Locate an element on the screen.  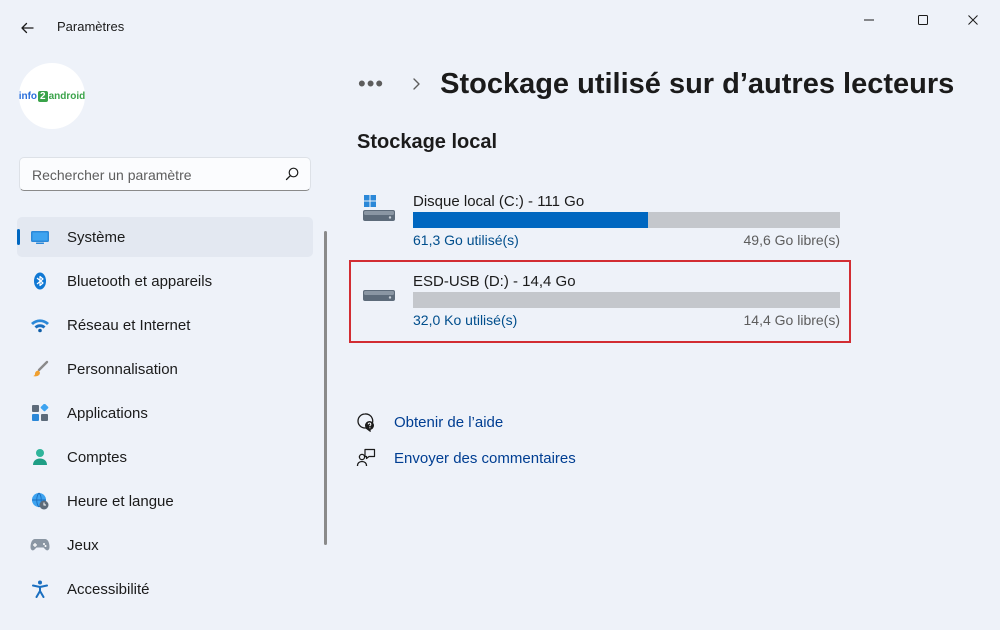
sidebar-item-label: Accessibilité is located at coordinates (108, 589).